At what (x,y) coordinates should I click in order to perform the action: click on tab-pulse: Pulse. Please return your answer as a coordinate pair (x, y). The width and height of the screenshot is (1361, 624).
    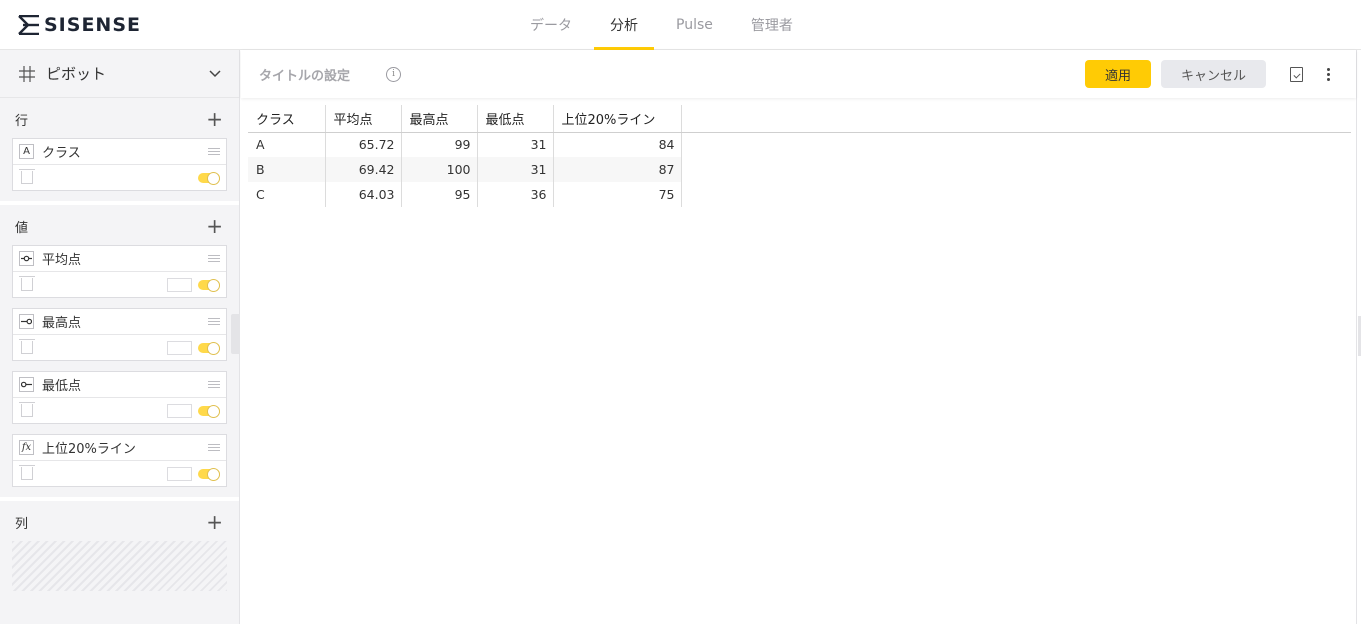
    Looking at the image, I should click on (694, 25).